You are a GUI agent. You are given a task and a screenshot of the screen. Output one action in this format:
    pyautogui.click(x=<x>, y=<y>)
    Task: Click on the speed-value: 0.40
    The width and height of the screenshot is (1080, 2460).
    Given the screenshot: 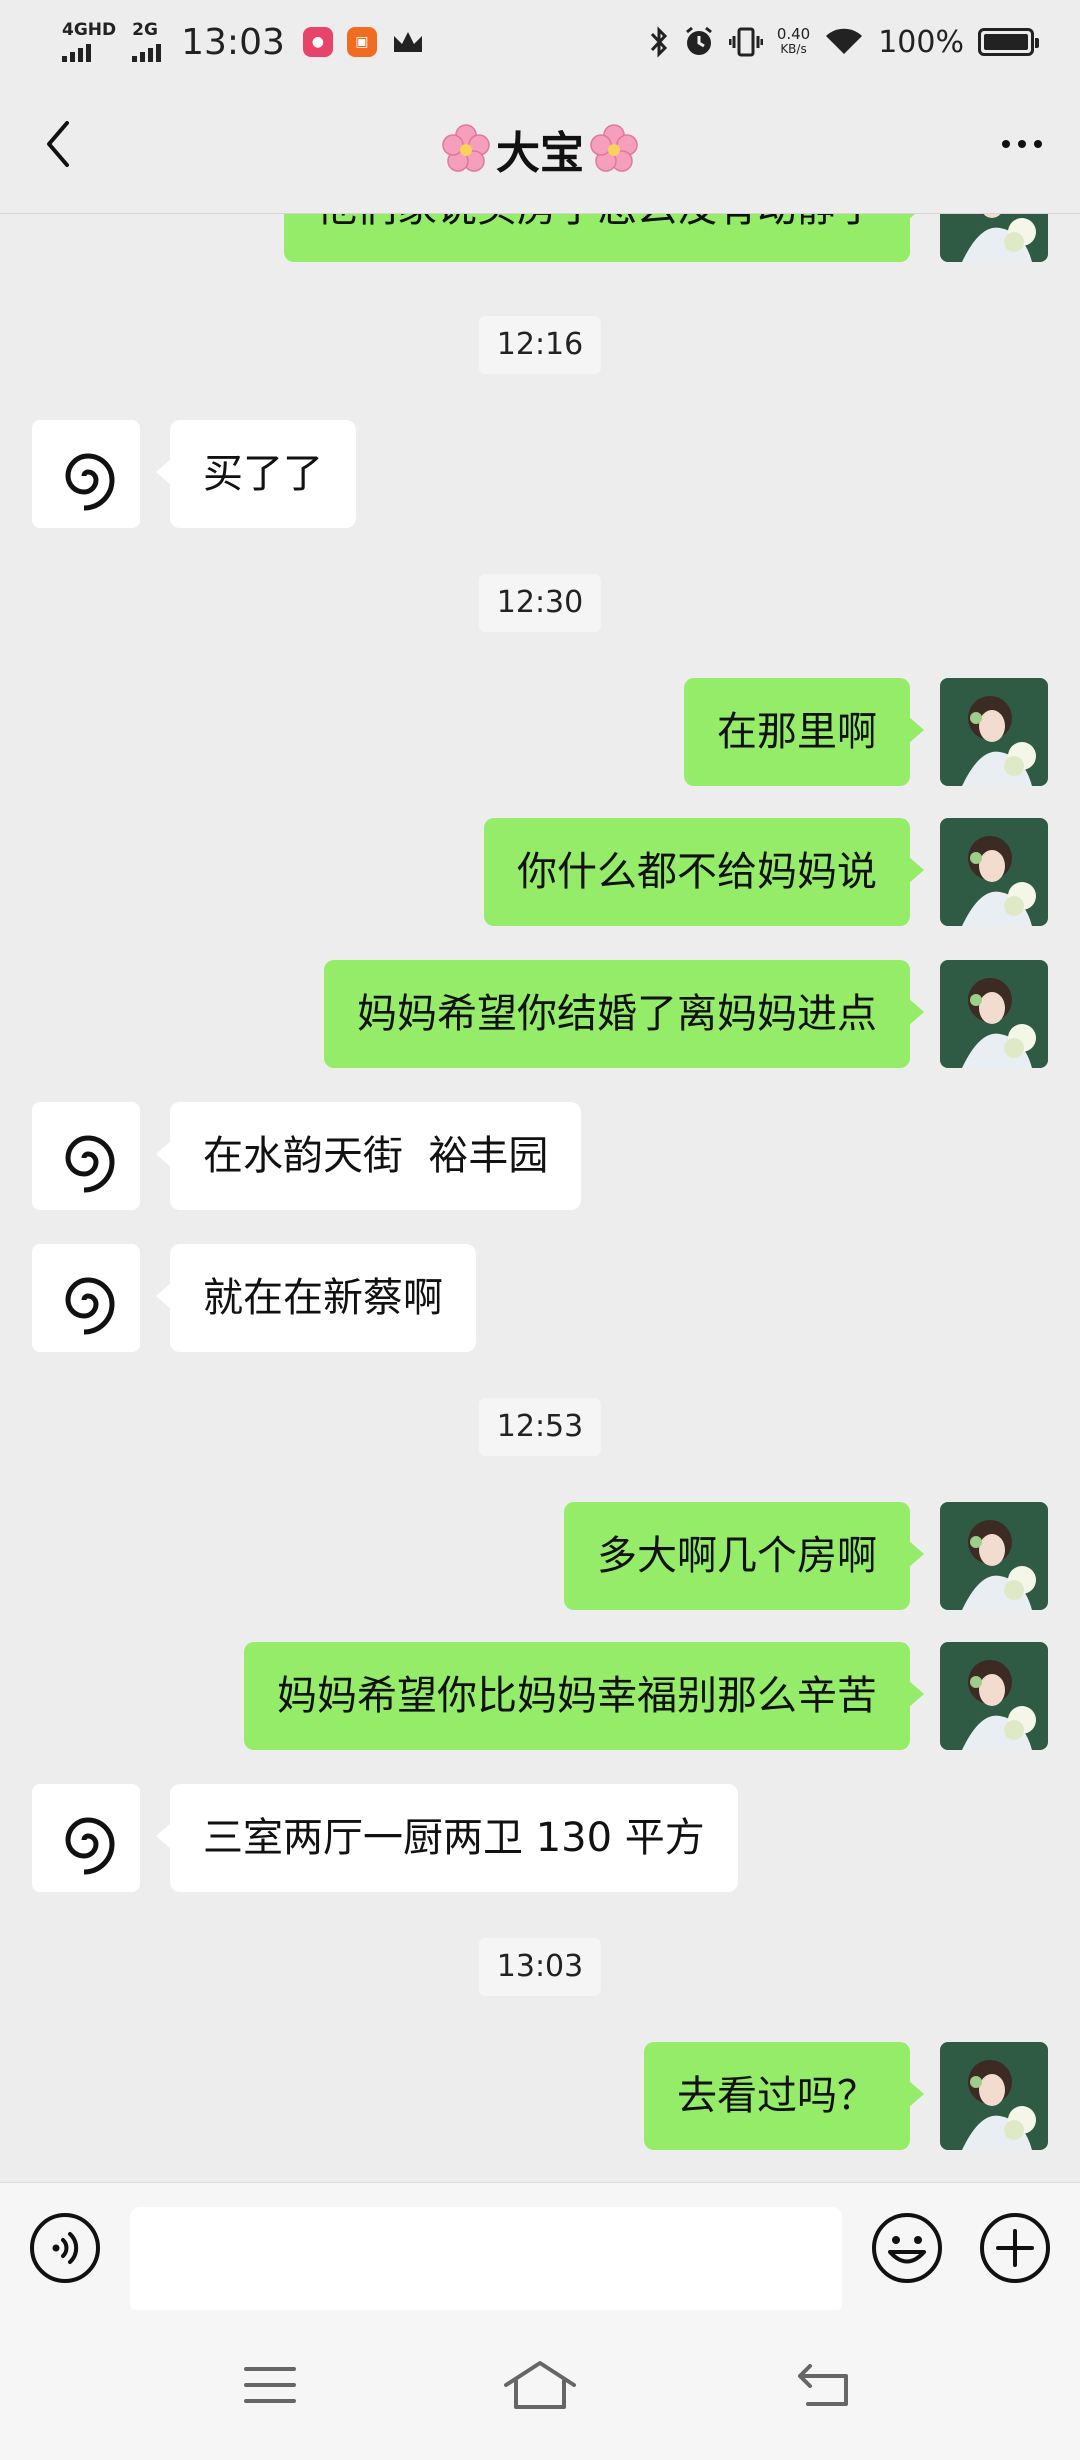 What is the action you would take?
    pyautogui.click(x=793, y=34)
    